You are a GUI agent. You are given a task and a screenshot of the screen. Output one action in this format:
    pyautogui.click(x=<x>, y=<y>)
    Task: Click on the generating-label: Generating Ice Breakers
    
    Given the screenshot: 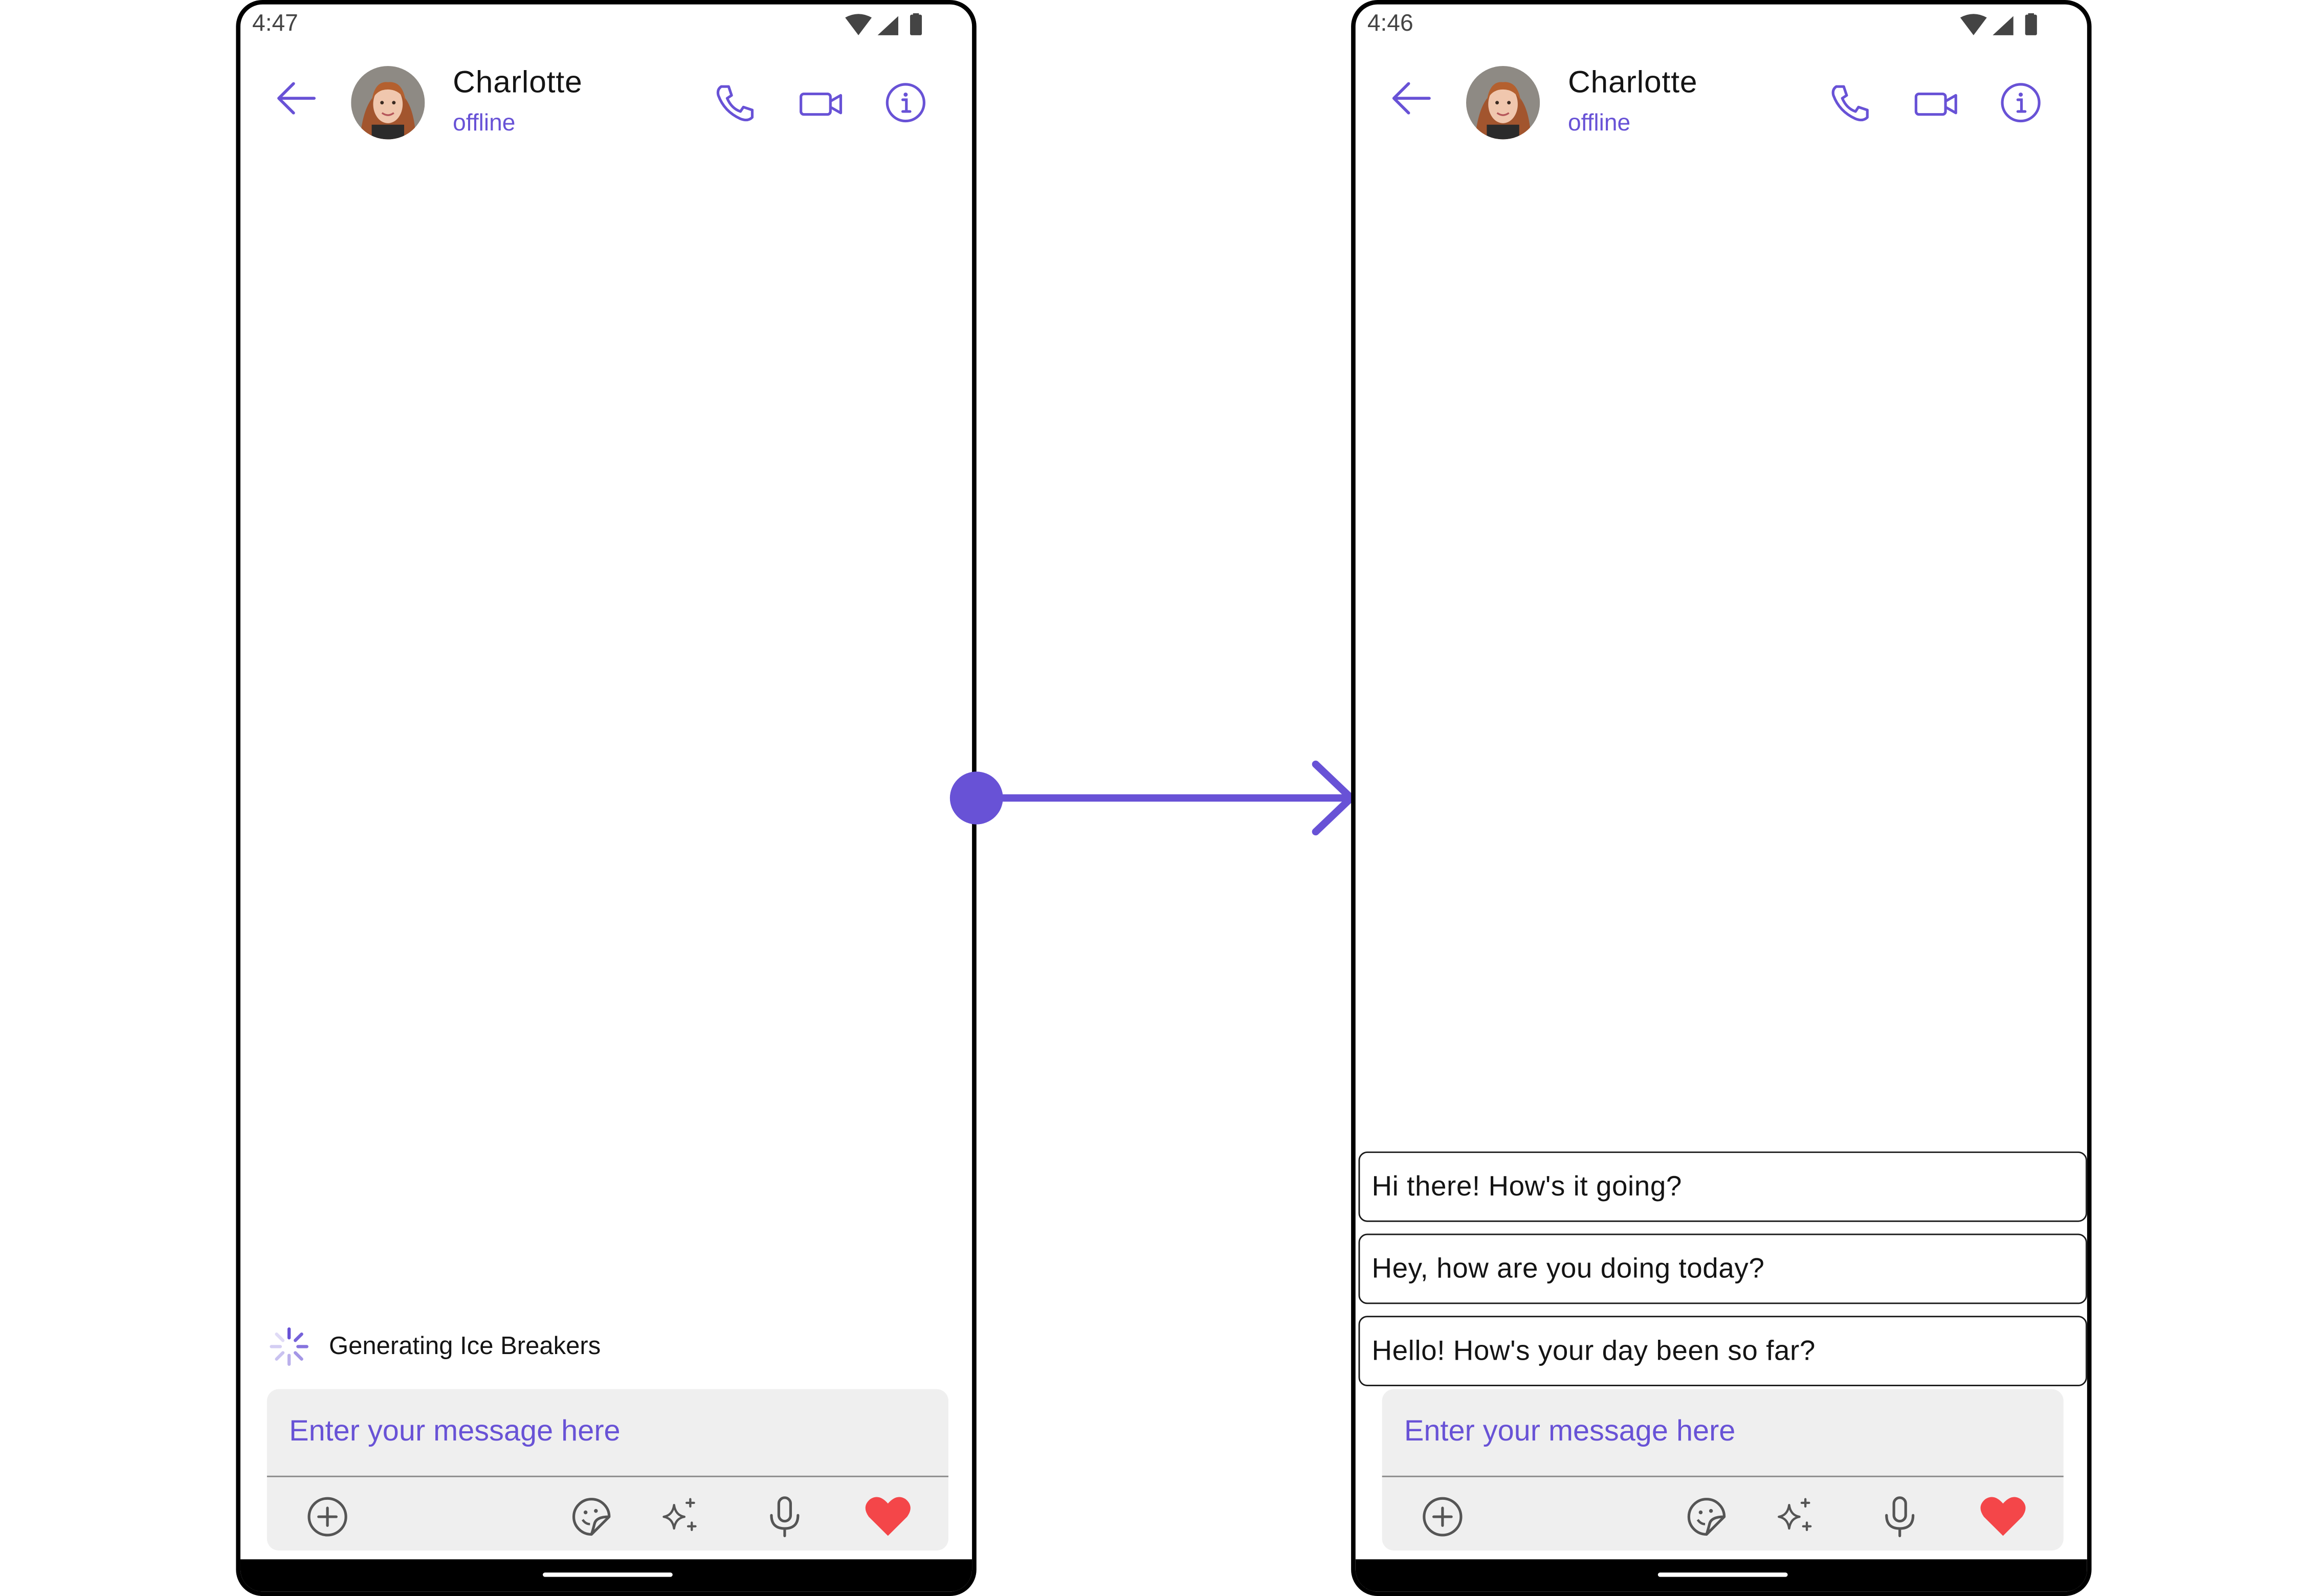 What is the action you would take?
    pyautogui.click(x=464, y=1346)
    